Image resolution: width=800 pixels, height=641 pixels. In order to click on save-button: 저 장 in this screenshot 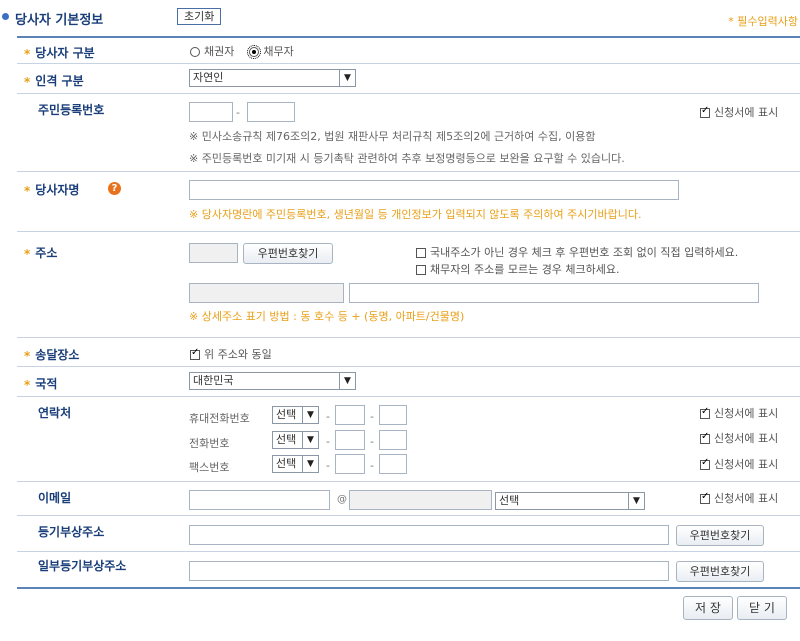, I will do `click(708, 608)`.